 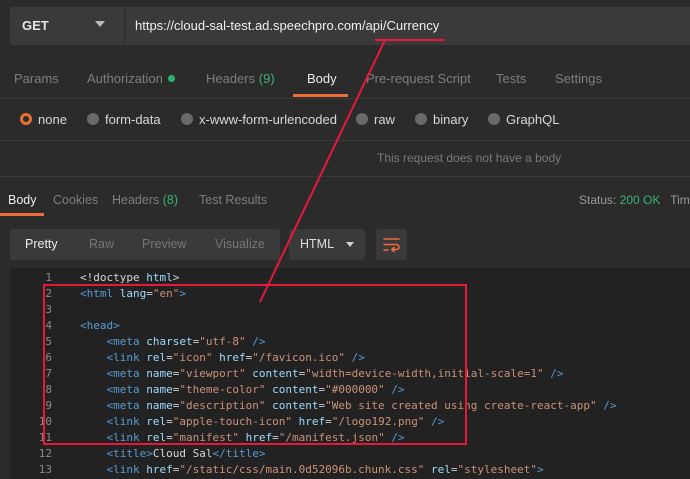 I want to click on tab-params: Params, so click(x=36, y=78).